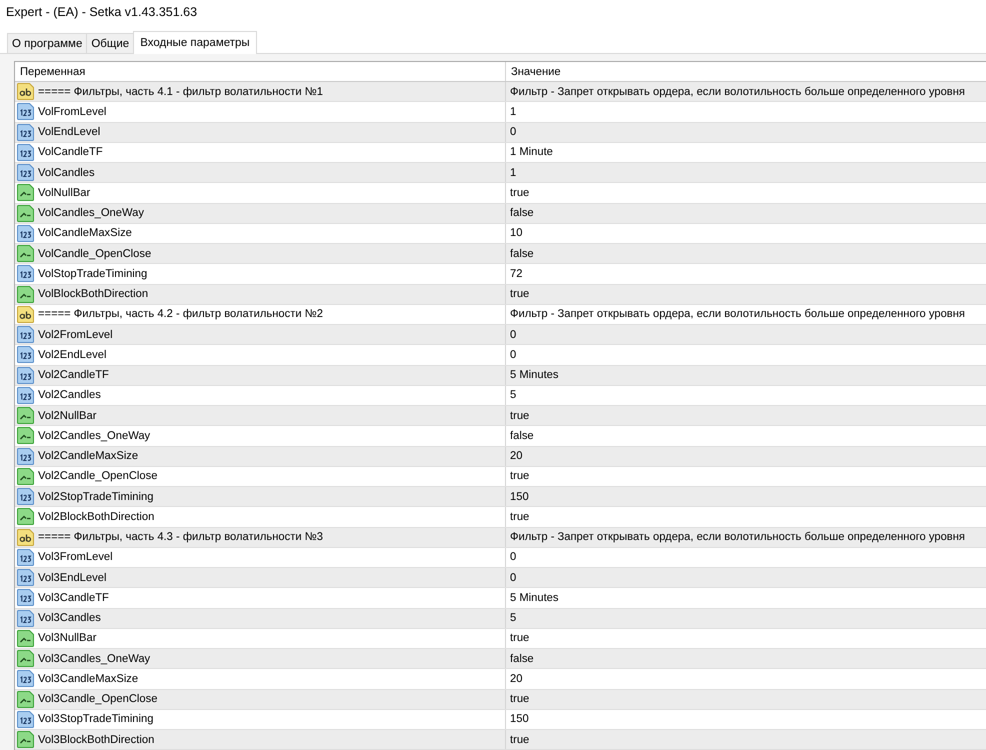 The image size is (986, 750). What do you see at coordinates (500, 254) in the screenshot?
I see `table-row: VolCandle_OpenClose false` at bounding box center [500, 254].